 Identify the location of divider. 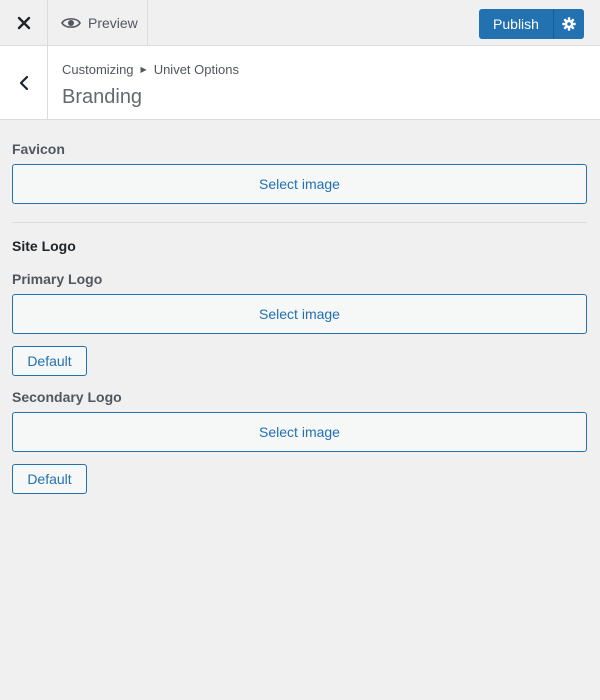
(299, 222).